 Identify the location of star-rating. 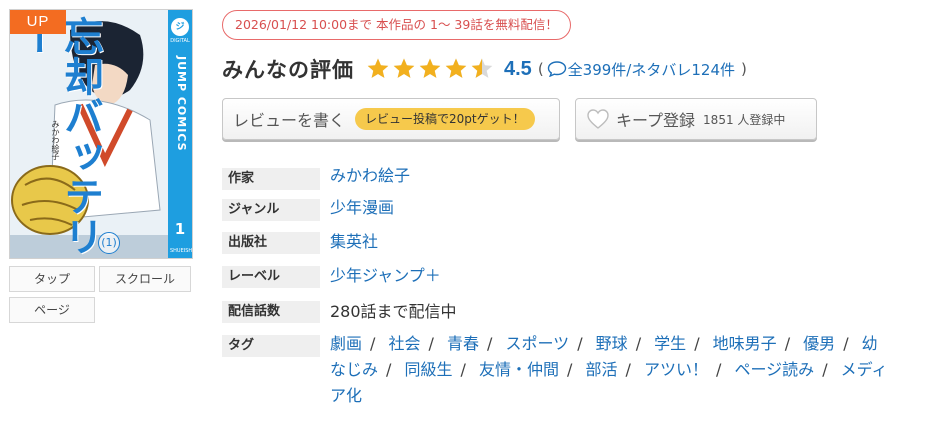
(431, 69).